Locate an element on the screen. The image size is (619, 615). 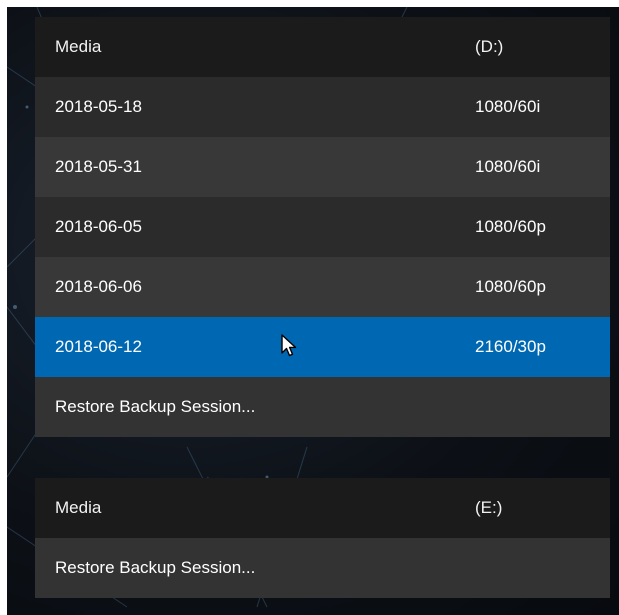
session-row: 2018-06-06 1080/60p is located at coordinates (322, 287).